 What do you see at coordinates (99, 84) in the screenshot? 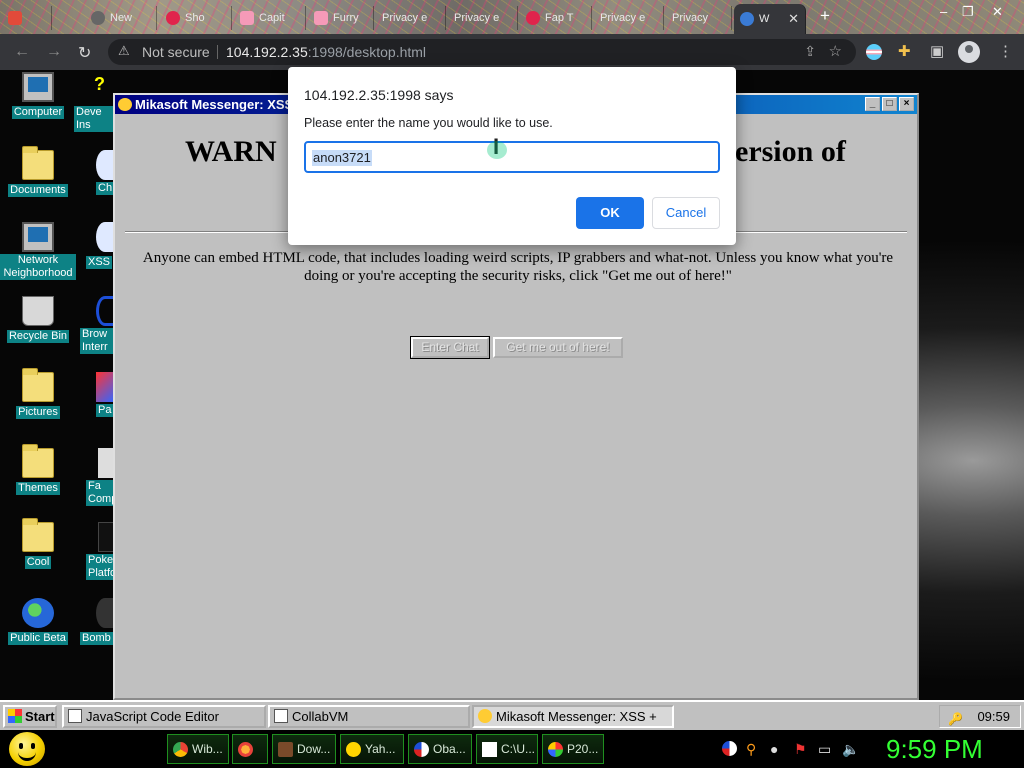
I see `help-icon: ?` at bounding box center [99, 84].